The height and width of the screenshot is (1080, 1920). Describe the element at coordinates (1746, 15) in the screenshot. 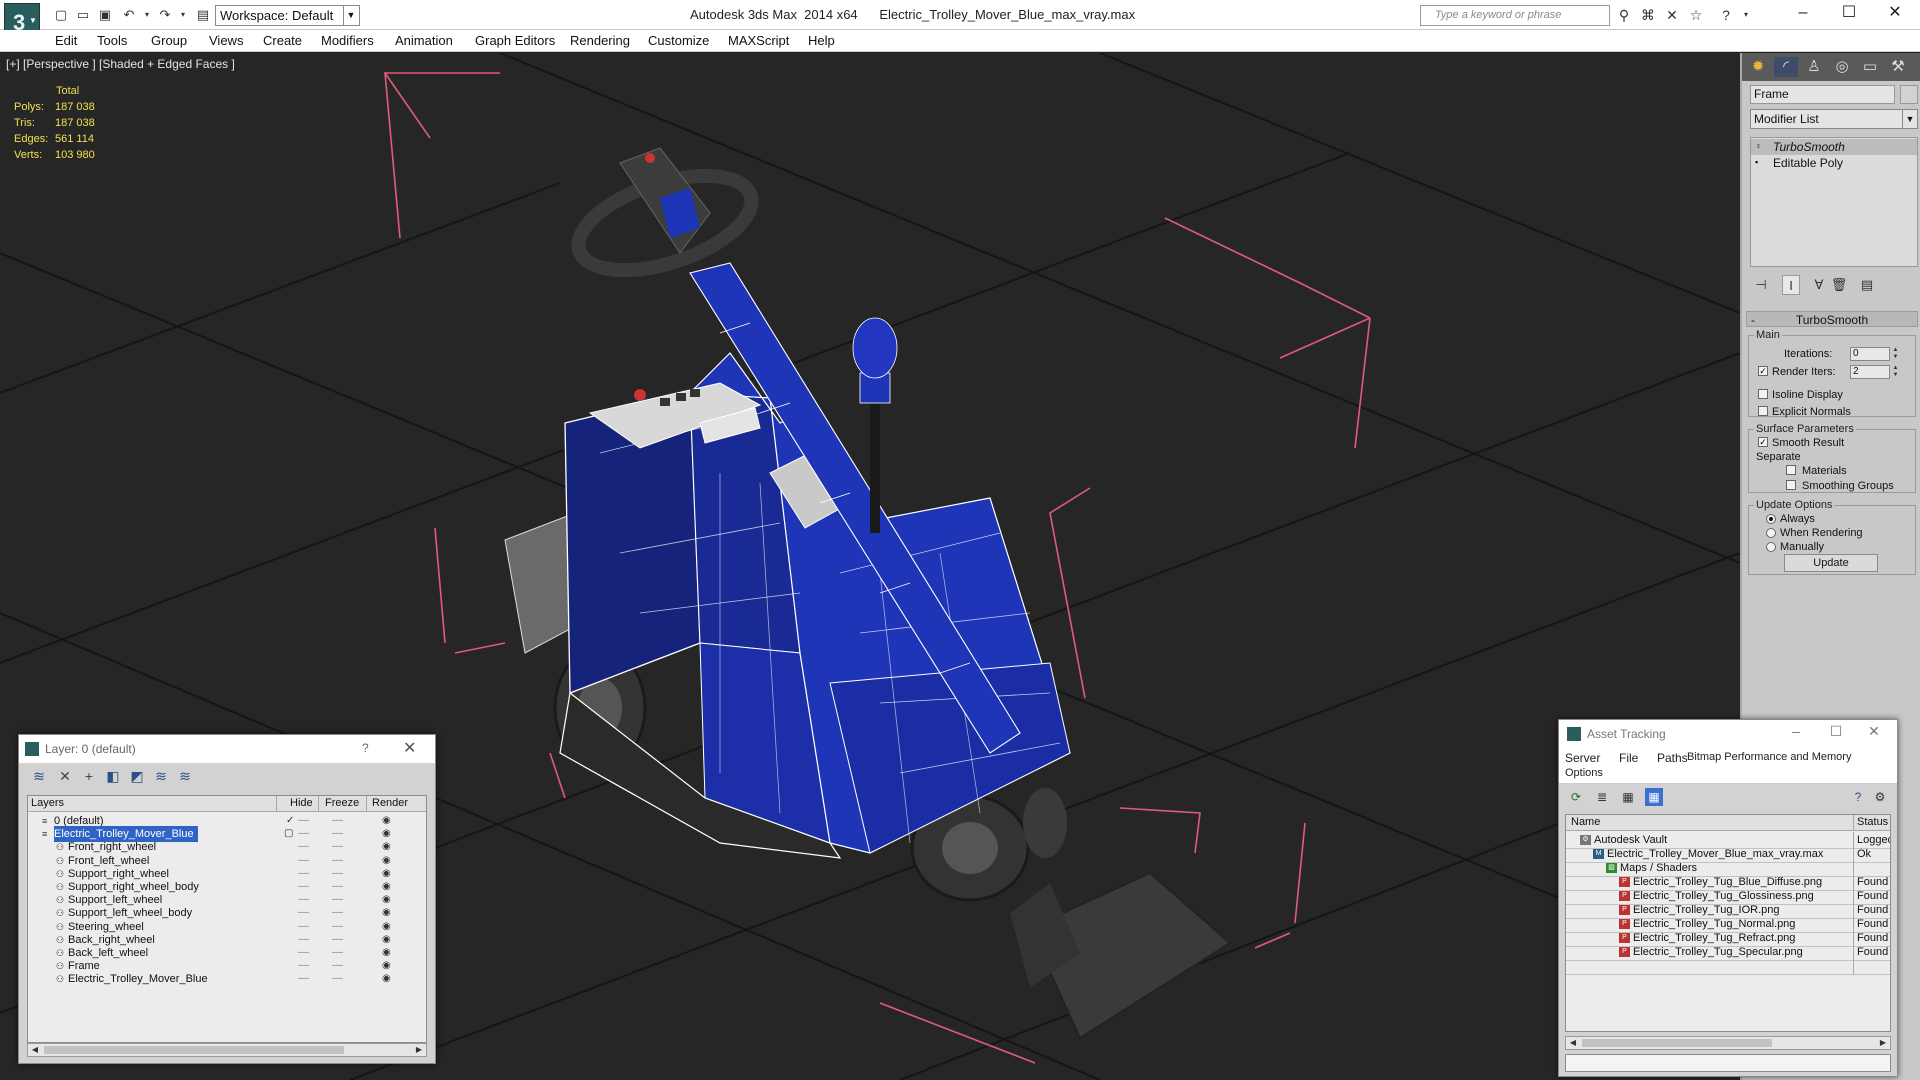

I see `help-chevron-icon: ▾` at that location.